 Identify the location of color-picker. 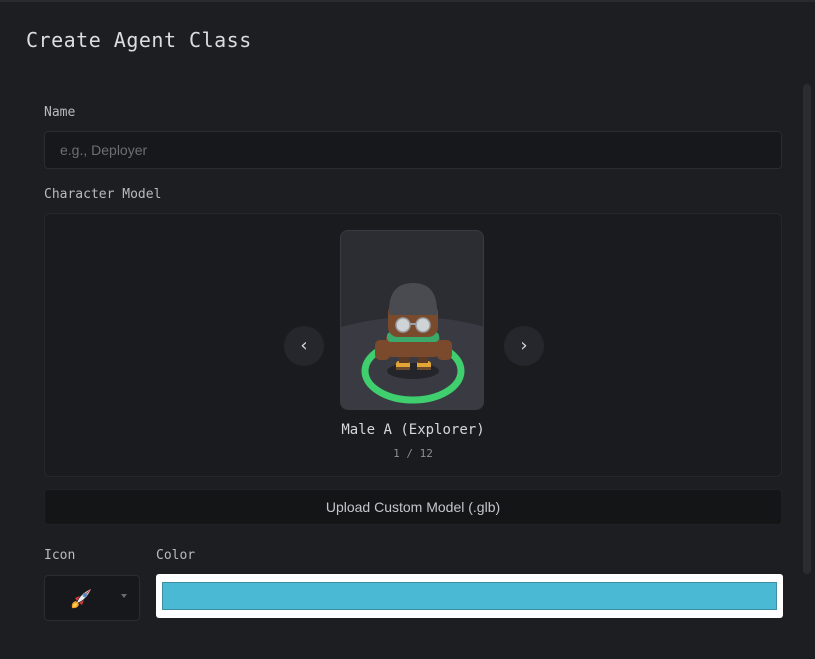
(469, 596).